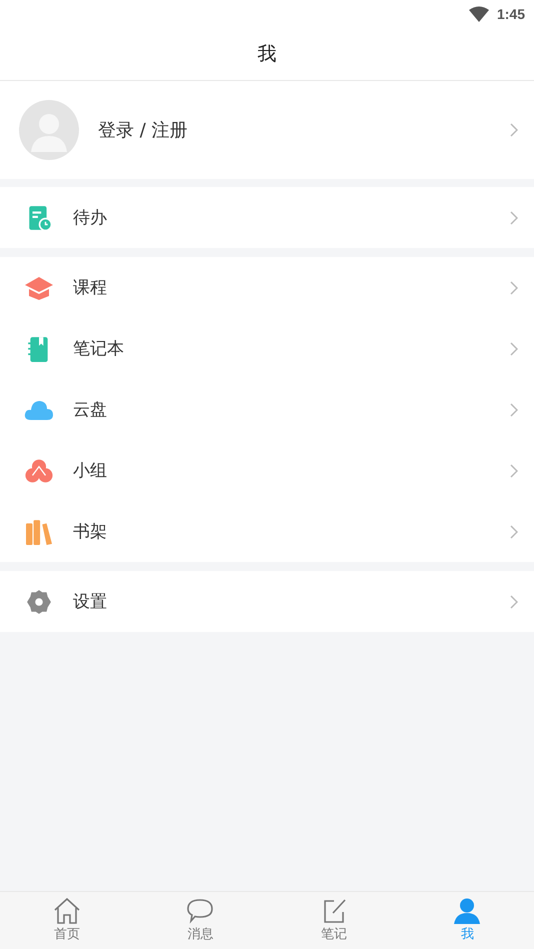 Image resolution: width=534 pixels, height=949 pixels. What do you see at coordinates (39, 471) in the screenshot?
I see `circles-icon` at bounding box center [39, 471].